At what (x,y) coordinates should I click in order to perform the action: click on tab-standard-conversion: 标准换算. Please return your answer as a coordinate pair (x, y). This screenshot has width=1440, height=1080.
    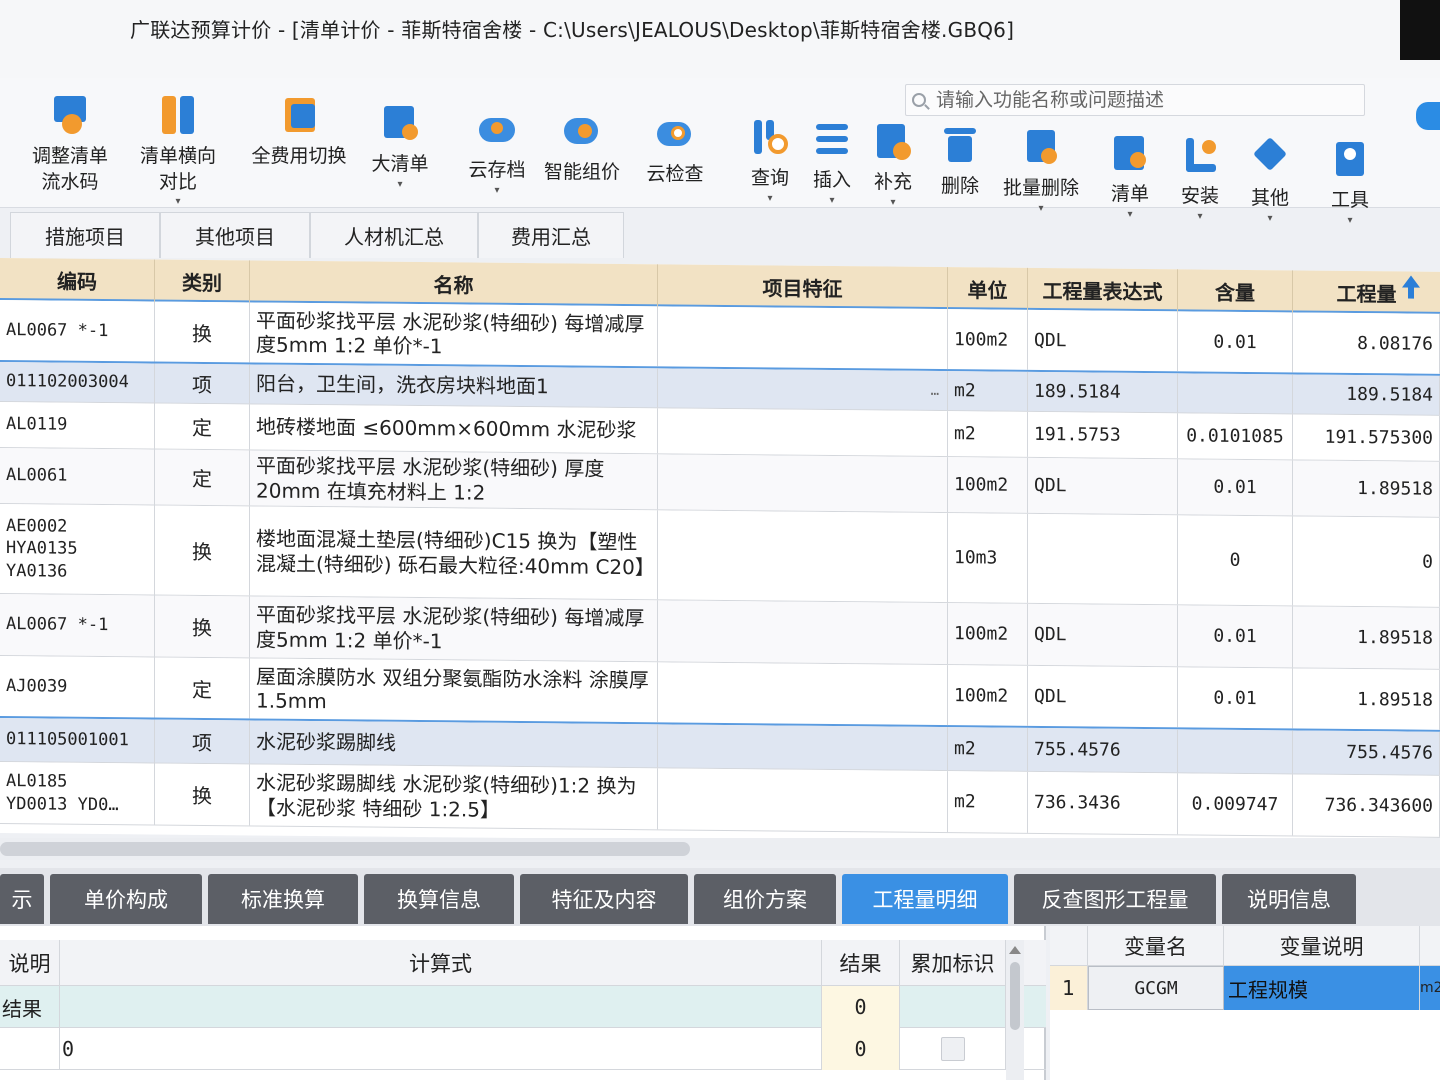
    Looking at the image, I should click on (283, 899).